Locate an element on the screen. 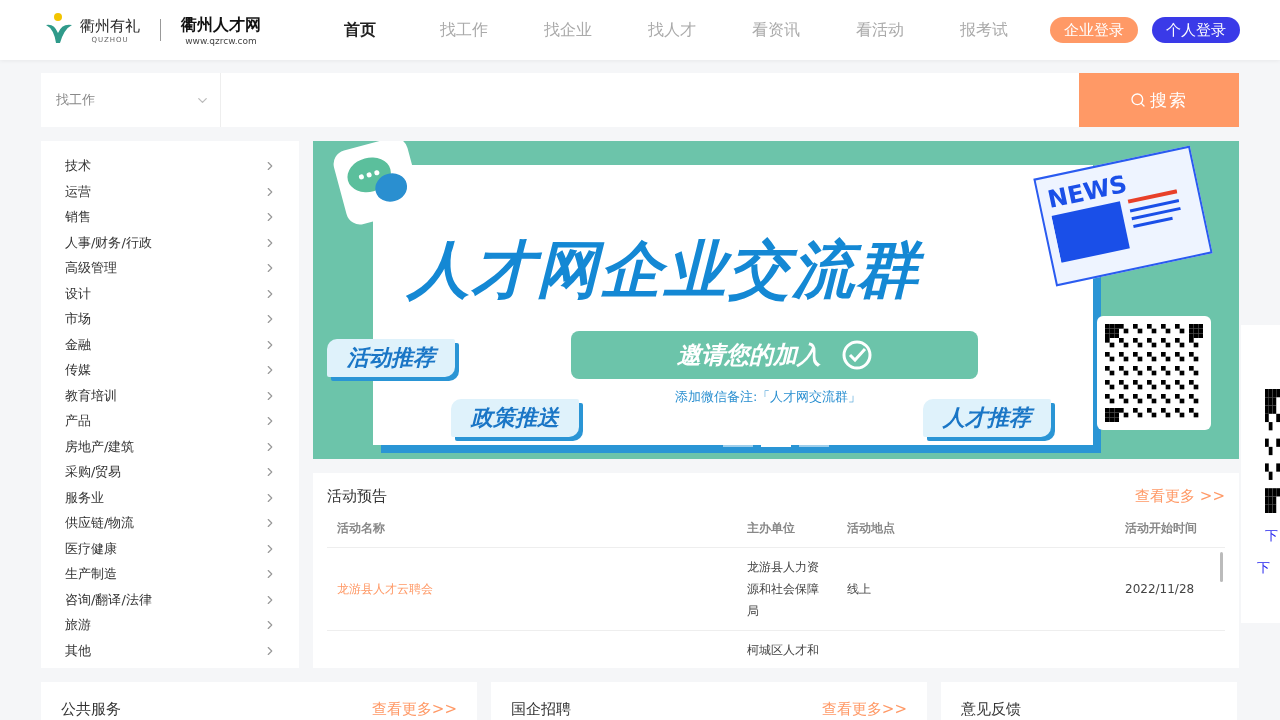 The width and height of the screenshot is (1280, 720). news-label: NEWS is located at coordinates (1088, 191).